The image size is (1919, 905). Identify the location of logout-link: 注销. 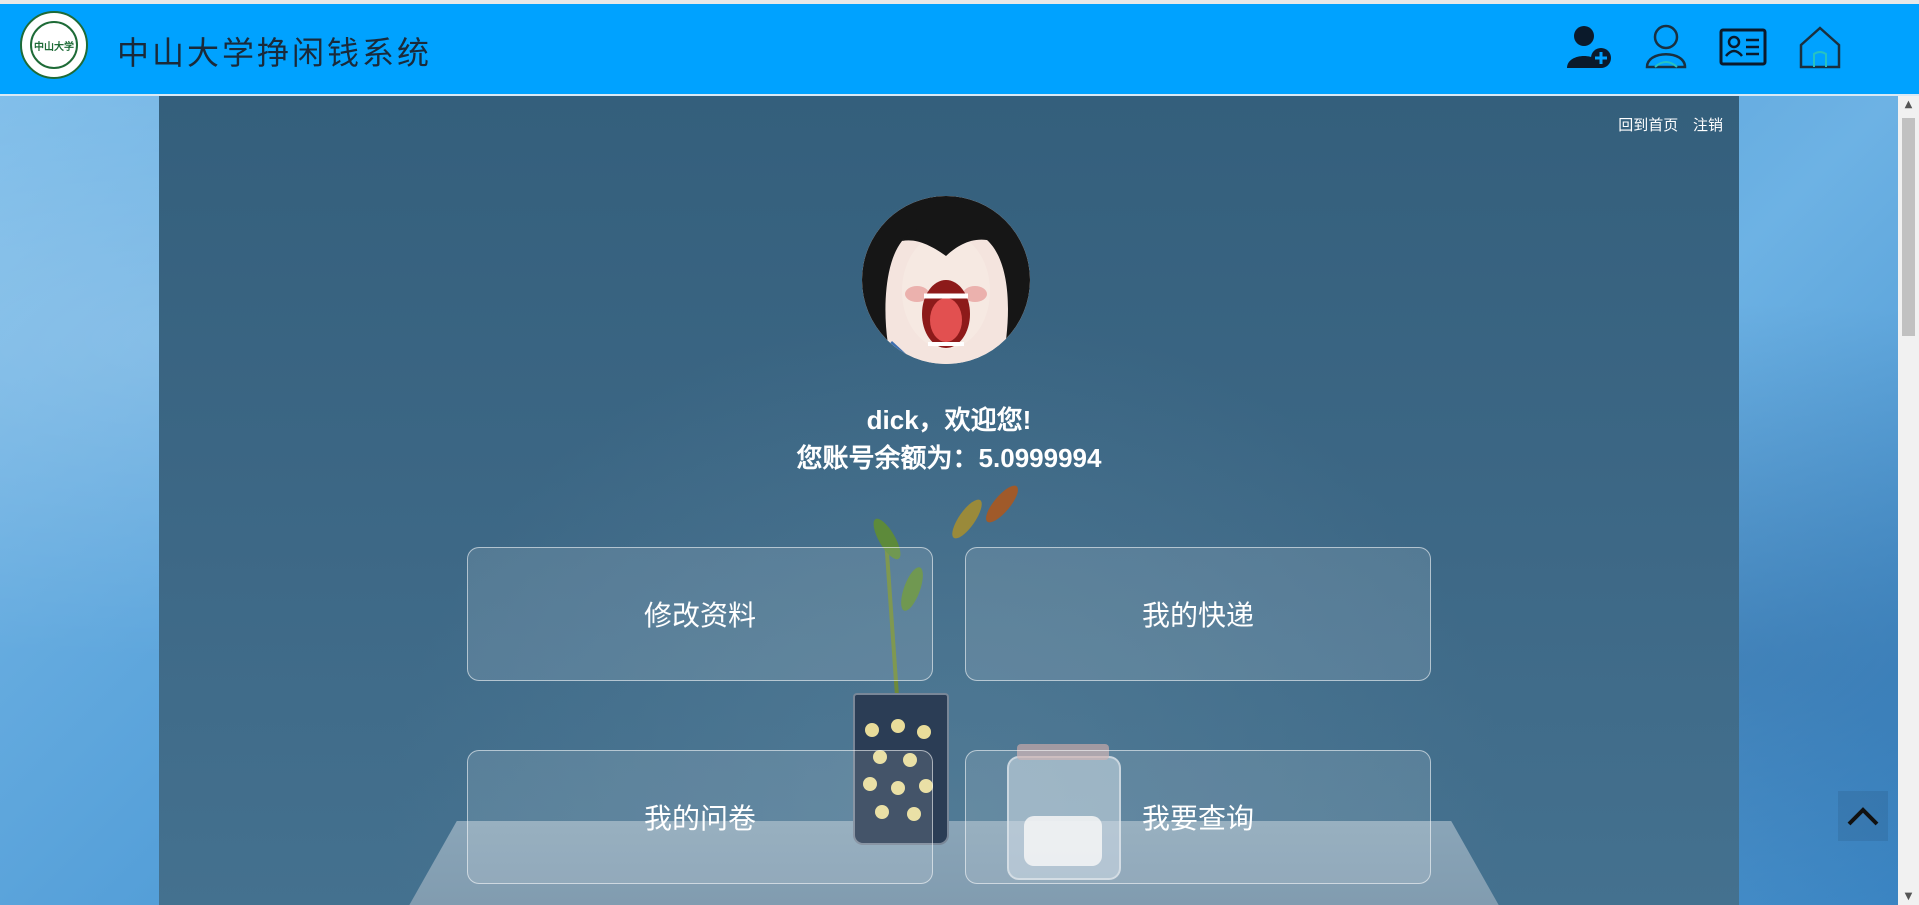
(1708, 125).